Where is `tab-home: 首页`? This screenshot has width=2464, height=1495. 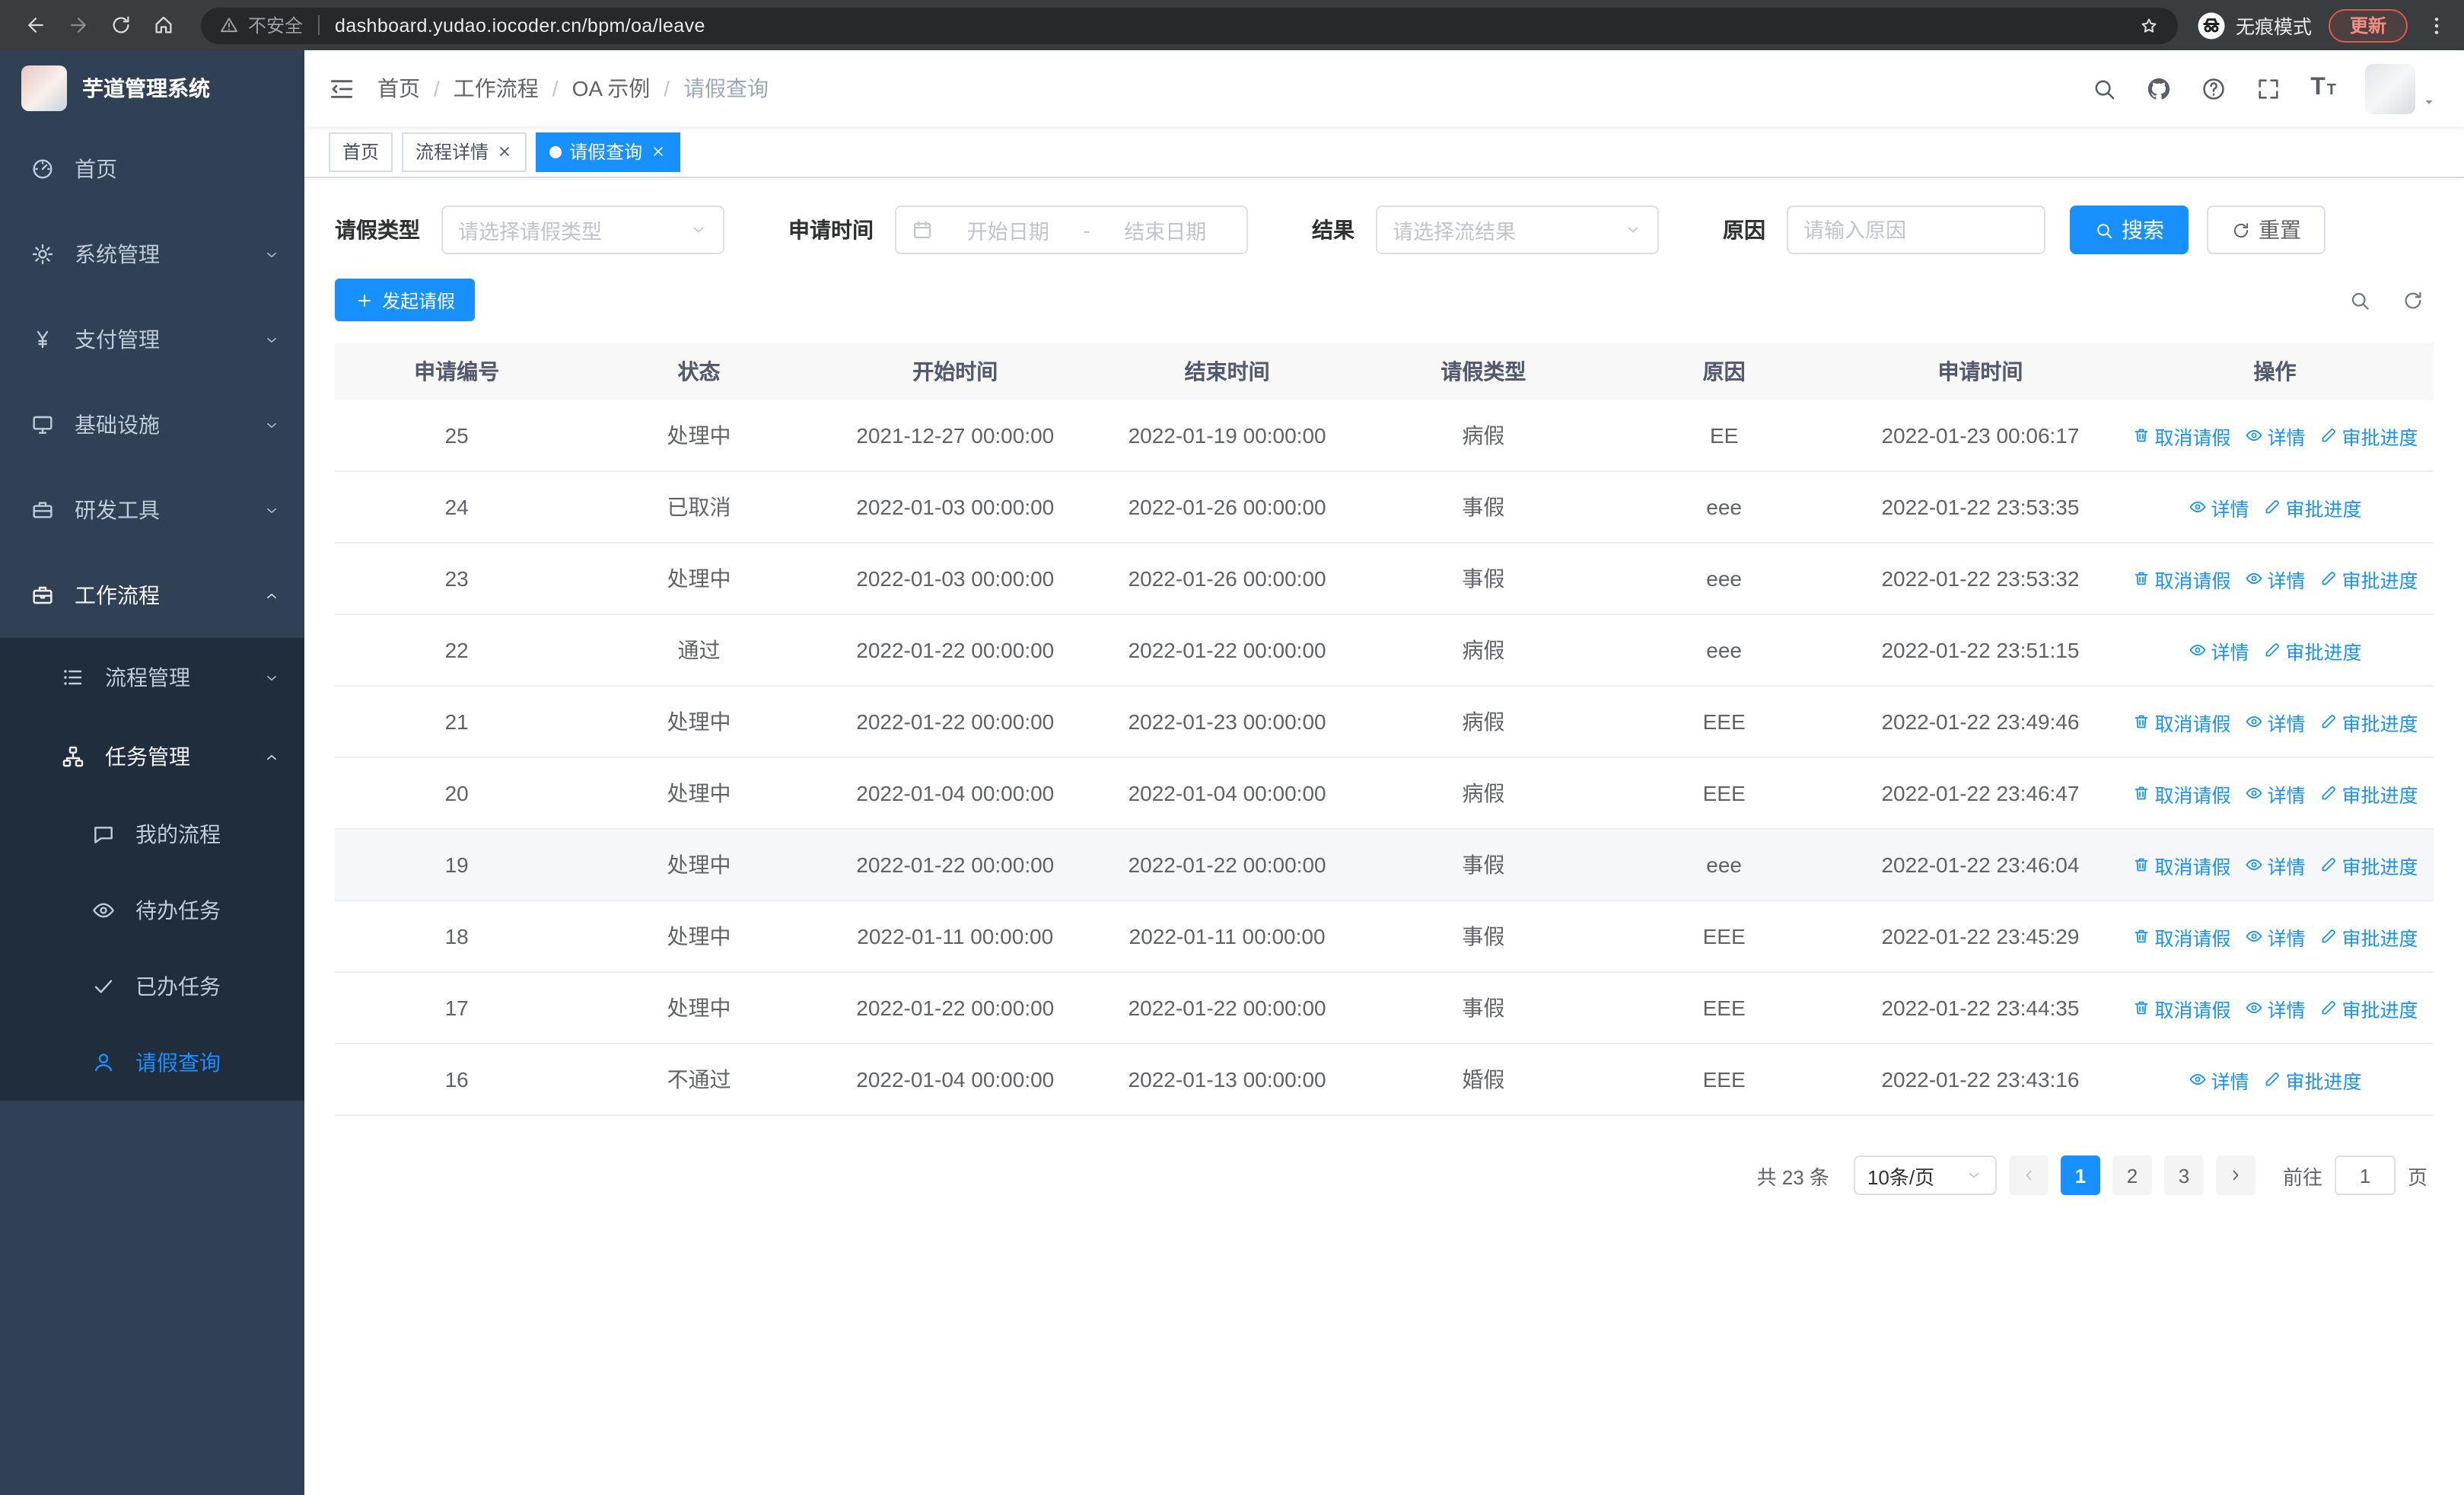
tab-home: 首页 is located at coordinates (361, 151).